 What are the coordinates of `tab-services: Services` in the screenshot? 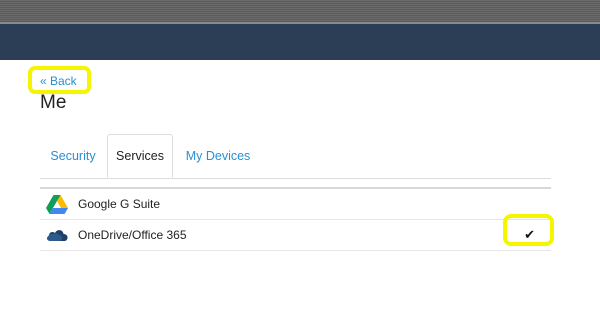 It's located at (140, 156).